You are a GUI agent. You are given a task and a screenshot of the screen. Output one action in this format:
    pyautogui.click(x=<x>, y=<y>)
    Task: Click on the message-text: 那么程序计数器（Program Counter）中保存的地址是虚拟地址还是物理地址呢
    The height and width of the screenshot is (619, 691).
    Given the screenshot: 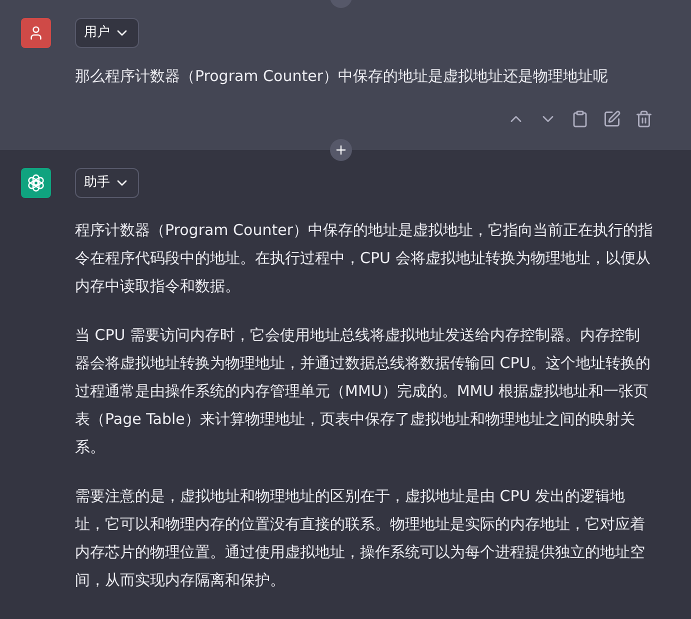 What is the action you would take?
    pyautogui.click(x=342, y=76)
    